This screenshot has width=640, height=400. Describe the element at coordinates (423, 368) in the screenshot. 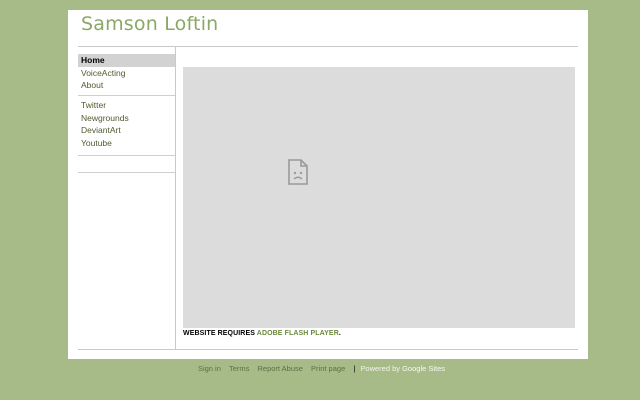

I see `footer-google-sites-link: Google Sites` at that location.